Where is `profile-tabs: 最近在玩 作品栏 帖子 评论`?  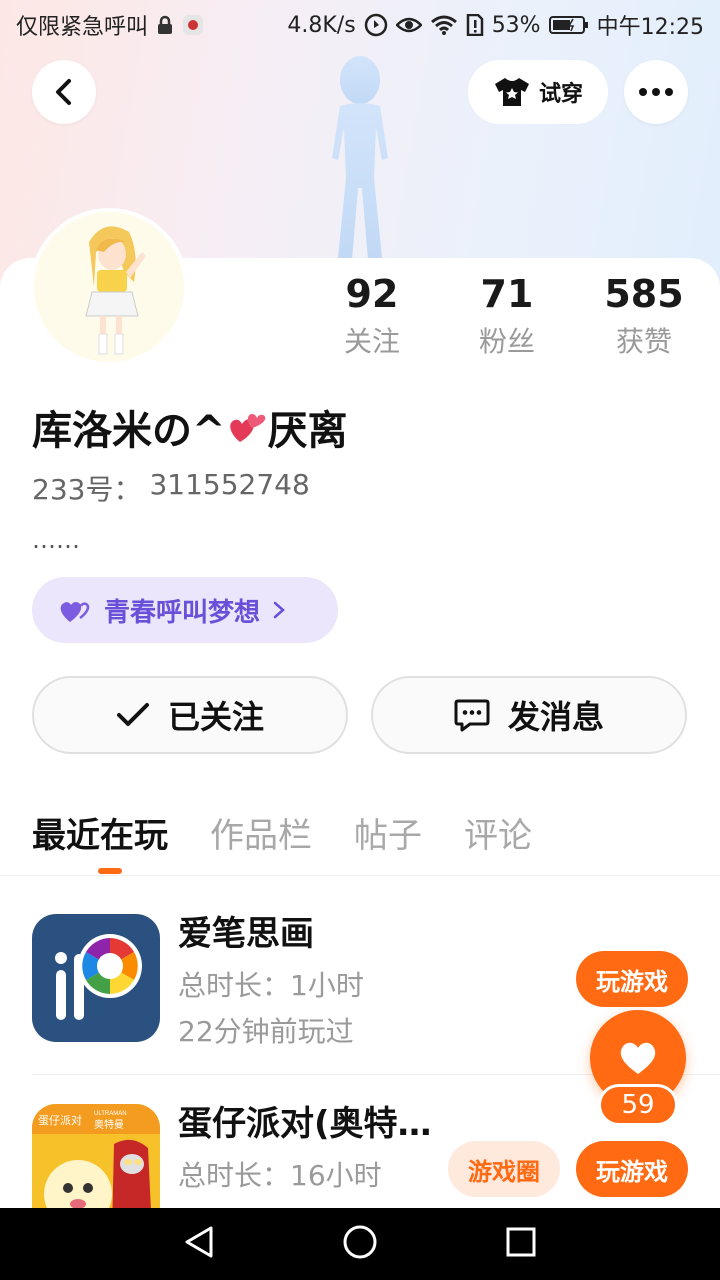
profile-tabs: 最近在玩 作品栏 帖子 评论 is located at coordinates (303, 838).